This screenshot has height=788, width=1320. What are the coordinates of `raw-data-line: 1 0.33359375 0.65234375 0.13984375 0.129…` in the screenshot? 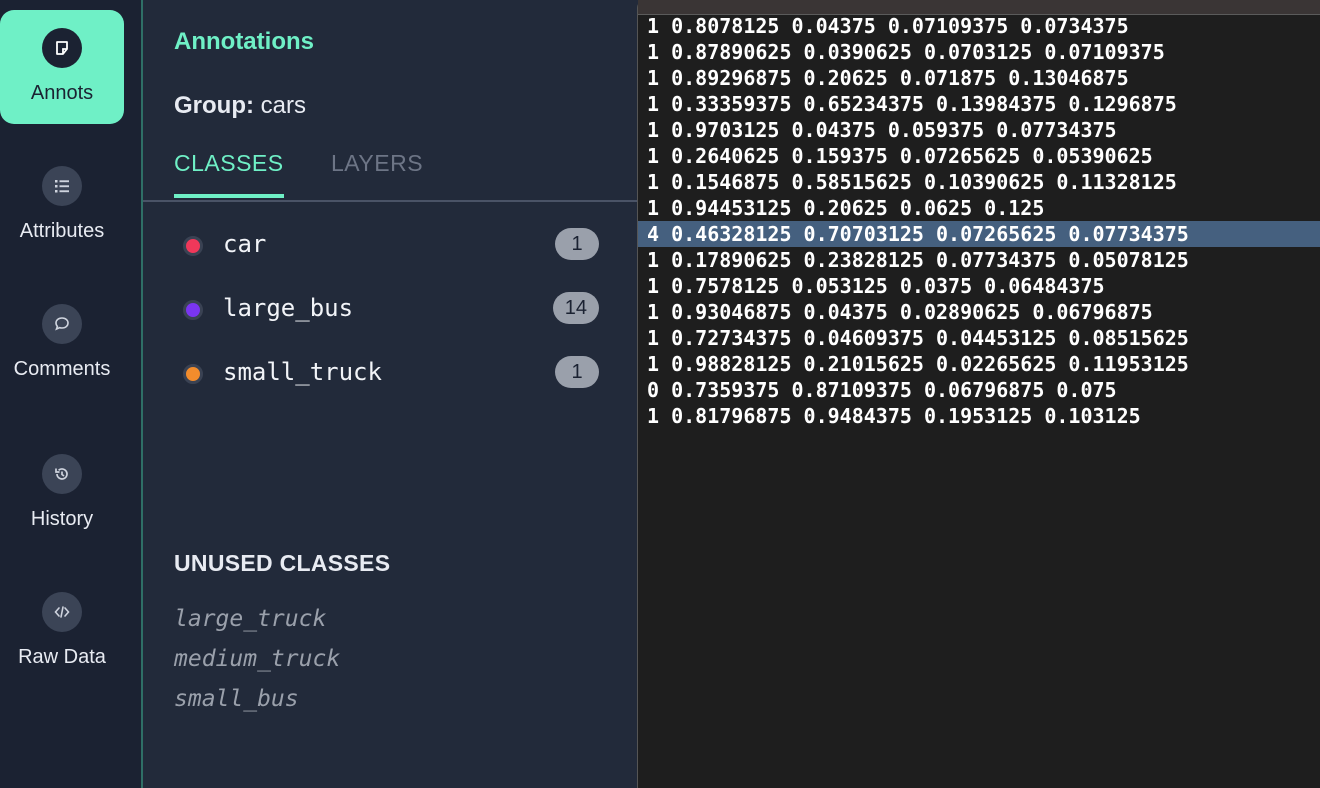 It's located at (912, 104).